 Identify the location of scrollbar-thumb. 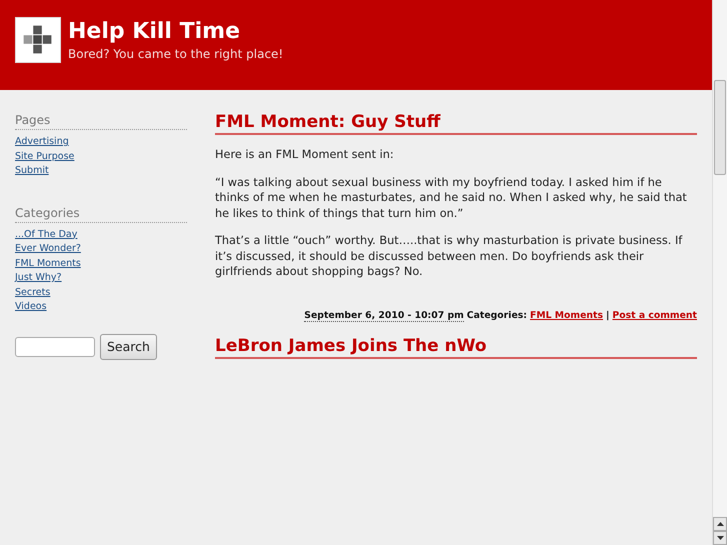
(720, 127).